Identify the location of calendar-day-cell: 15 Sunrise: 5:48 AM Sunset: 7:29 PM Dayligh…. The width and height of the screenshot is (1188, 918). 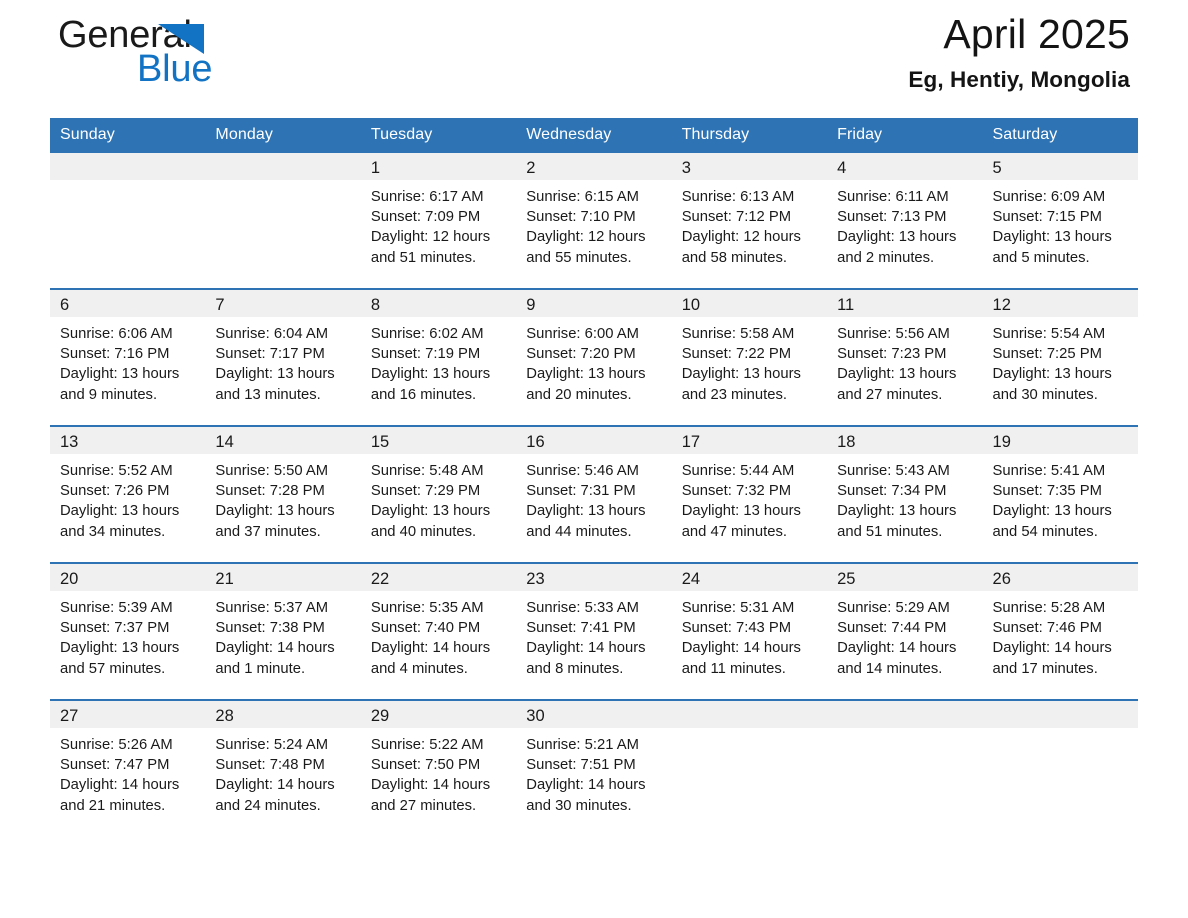
(438, 494).